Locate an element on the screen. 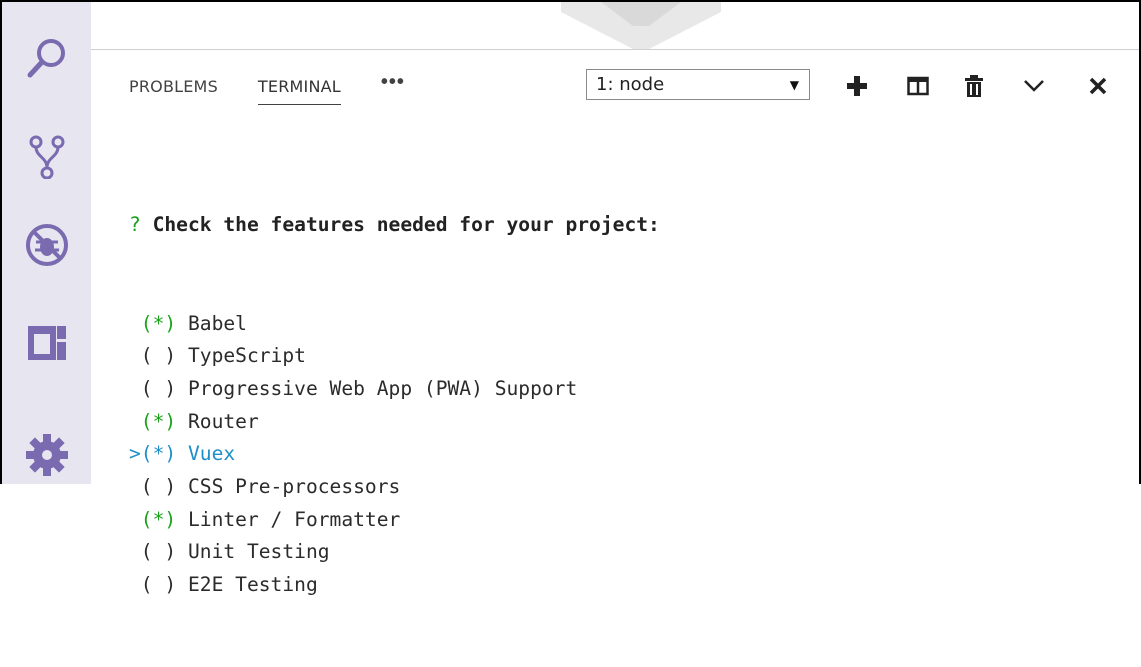 The image size is (1141, 667). source-control-icon is located at coordinates (47, 156).